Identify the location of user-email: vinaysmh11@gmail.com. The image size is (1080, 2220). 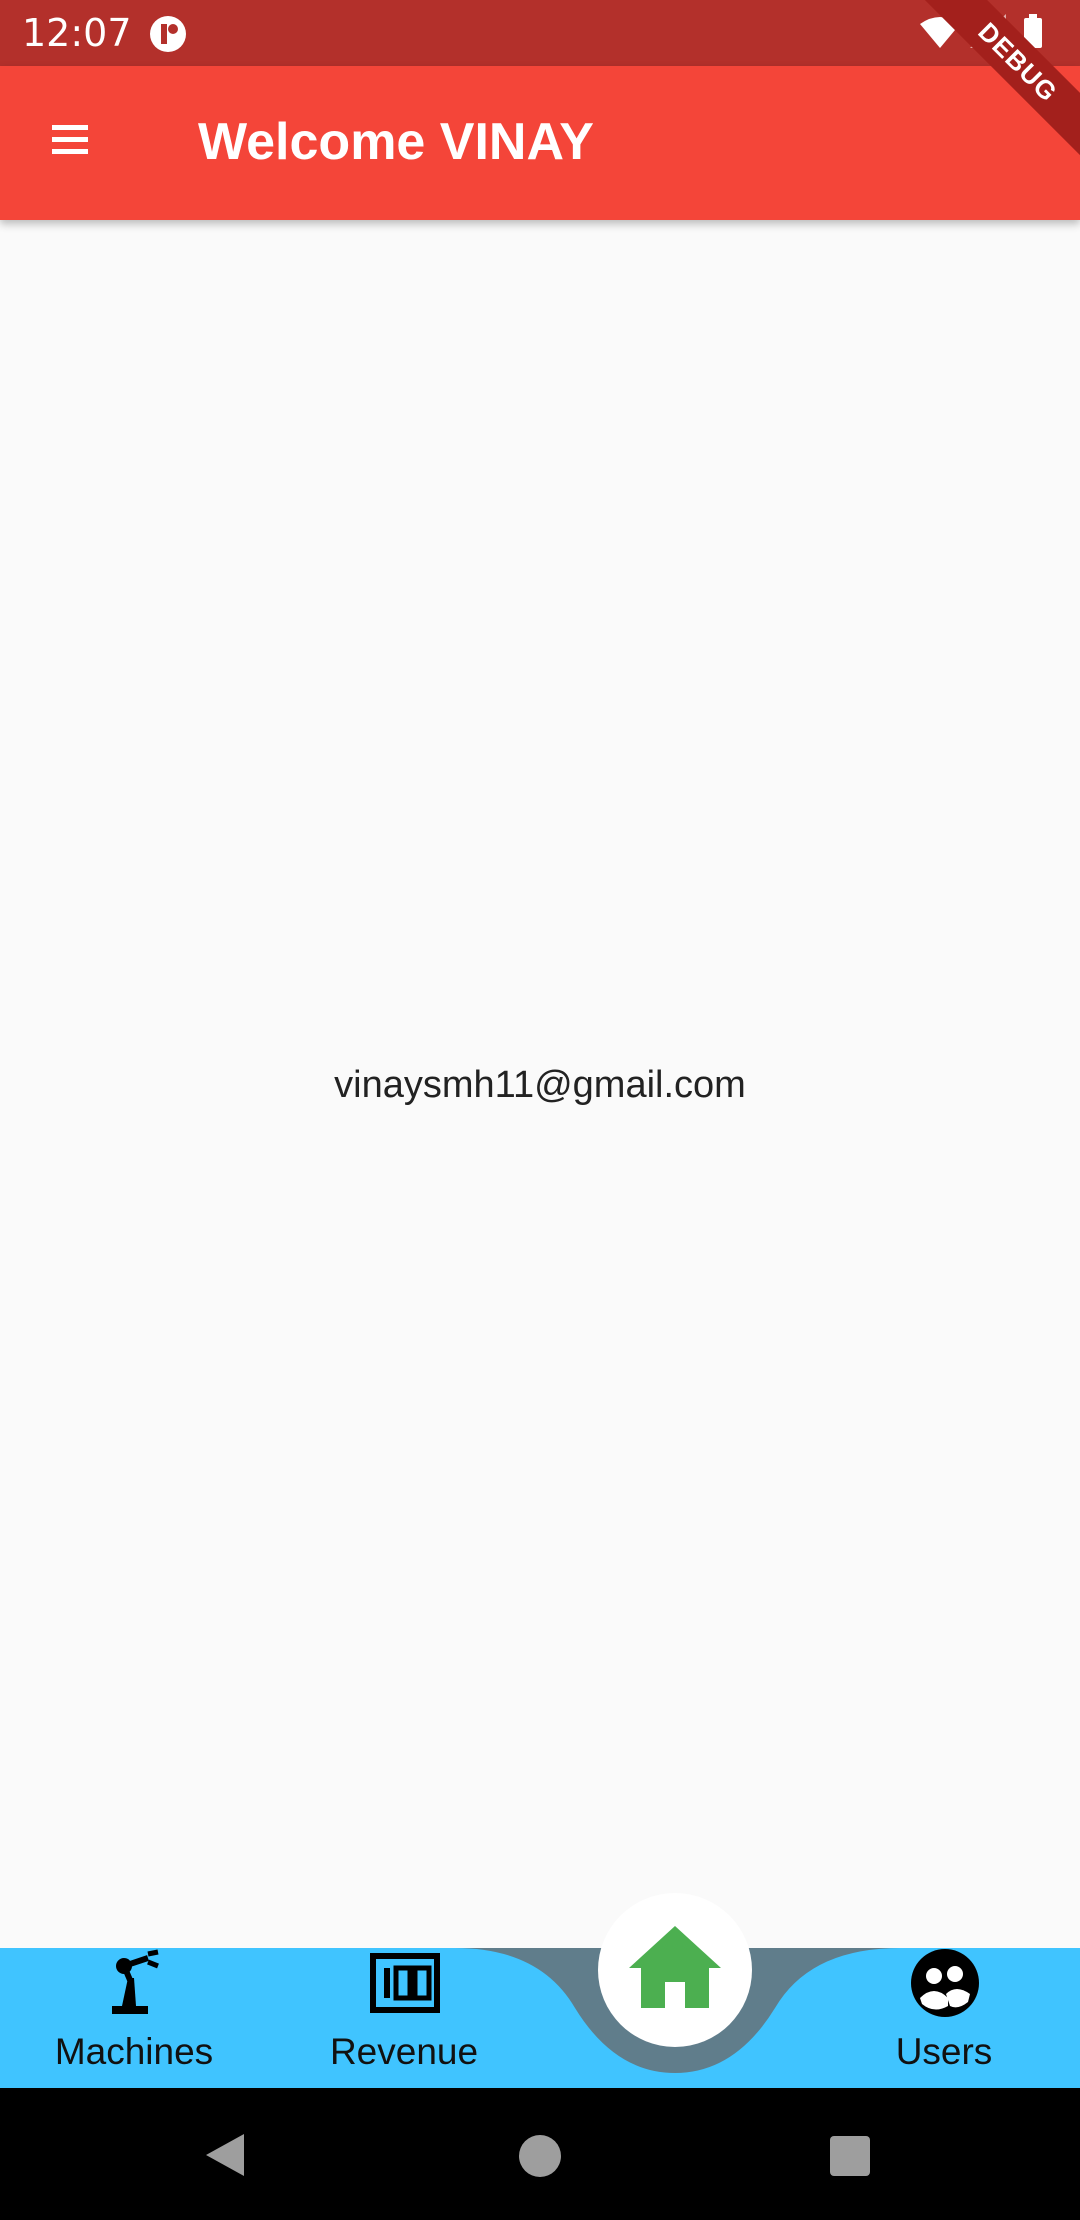
(540, 1085).